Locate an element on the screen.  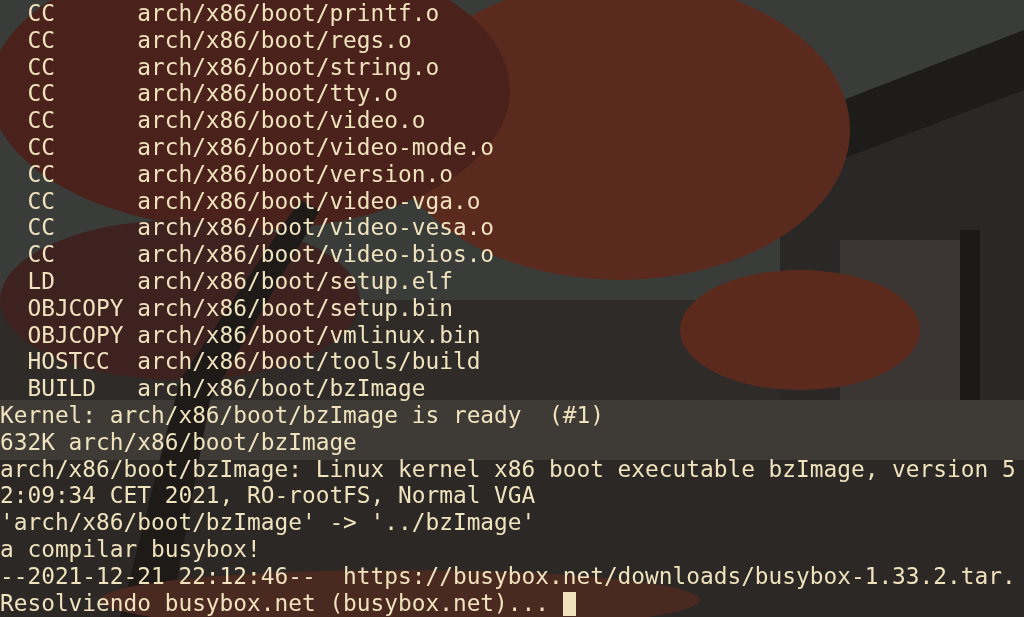
terminal-line: OBJCOPY arch/x86/boot/vmlinux.bin is located at coordinates (253, 335).